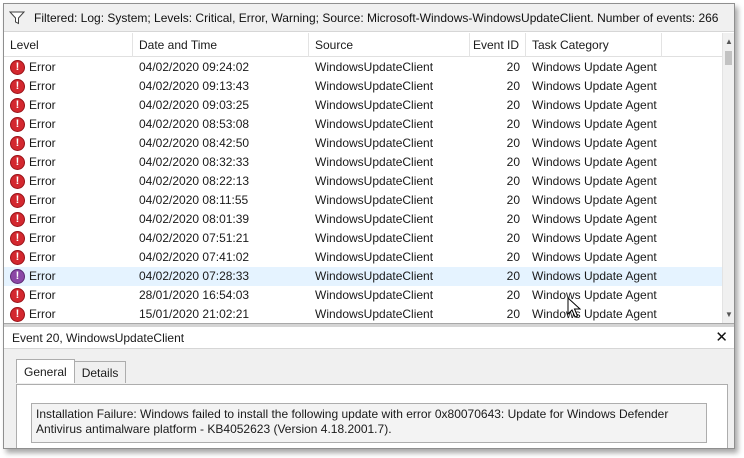  What do you see at coordinates (389, 45) in the screenshot?
I see `column-header-source: Source` at bounding box center [389, 45].